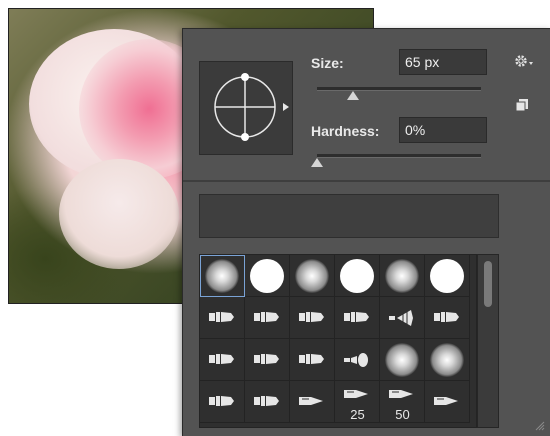  What do you see at coordinates (522, 105) in the screenshot?
I see `new-preset-icon` at bounding box center [522, 105].